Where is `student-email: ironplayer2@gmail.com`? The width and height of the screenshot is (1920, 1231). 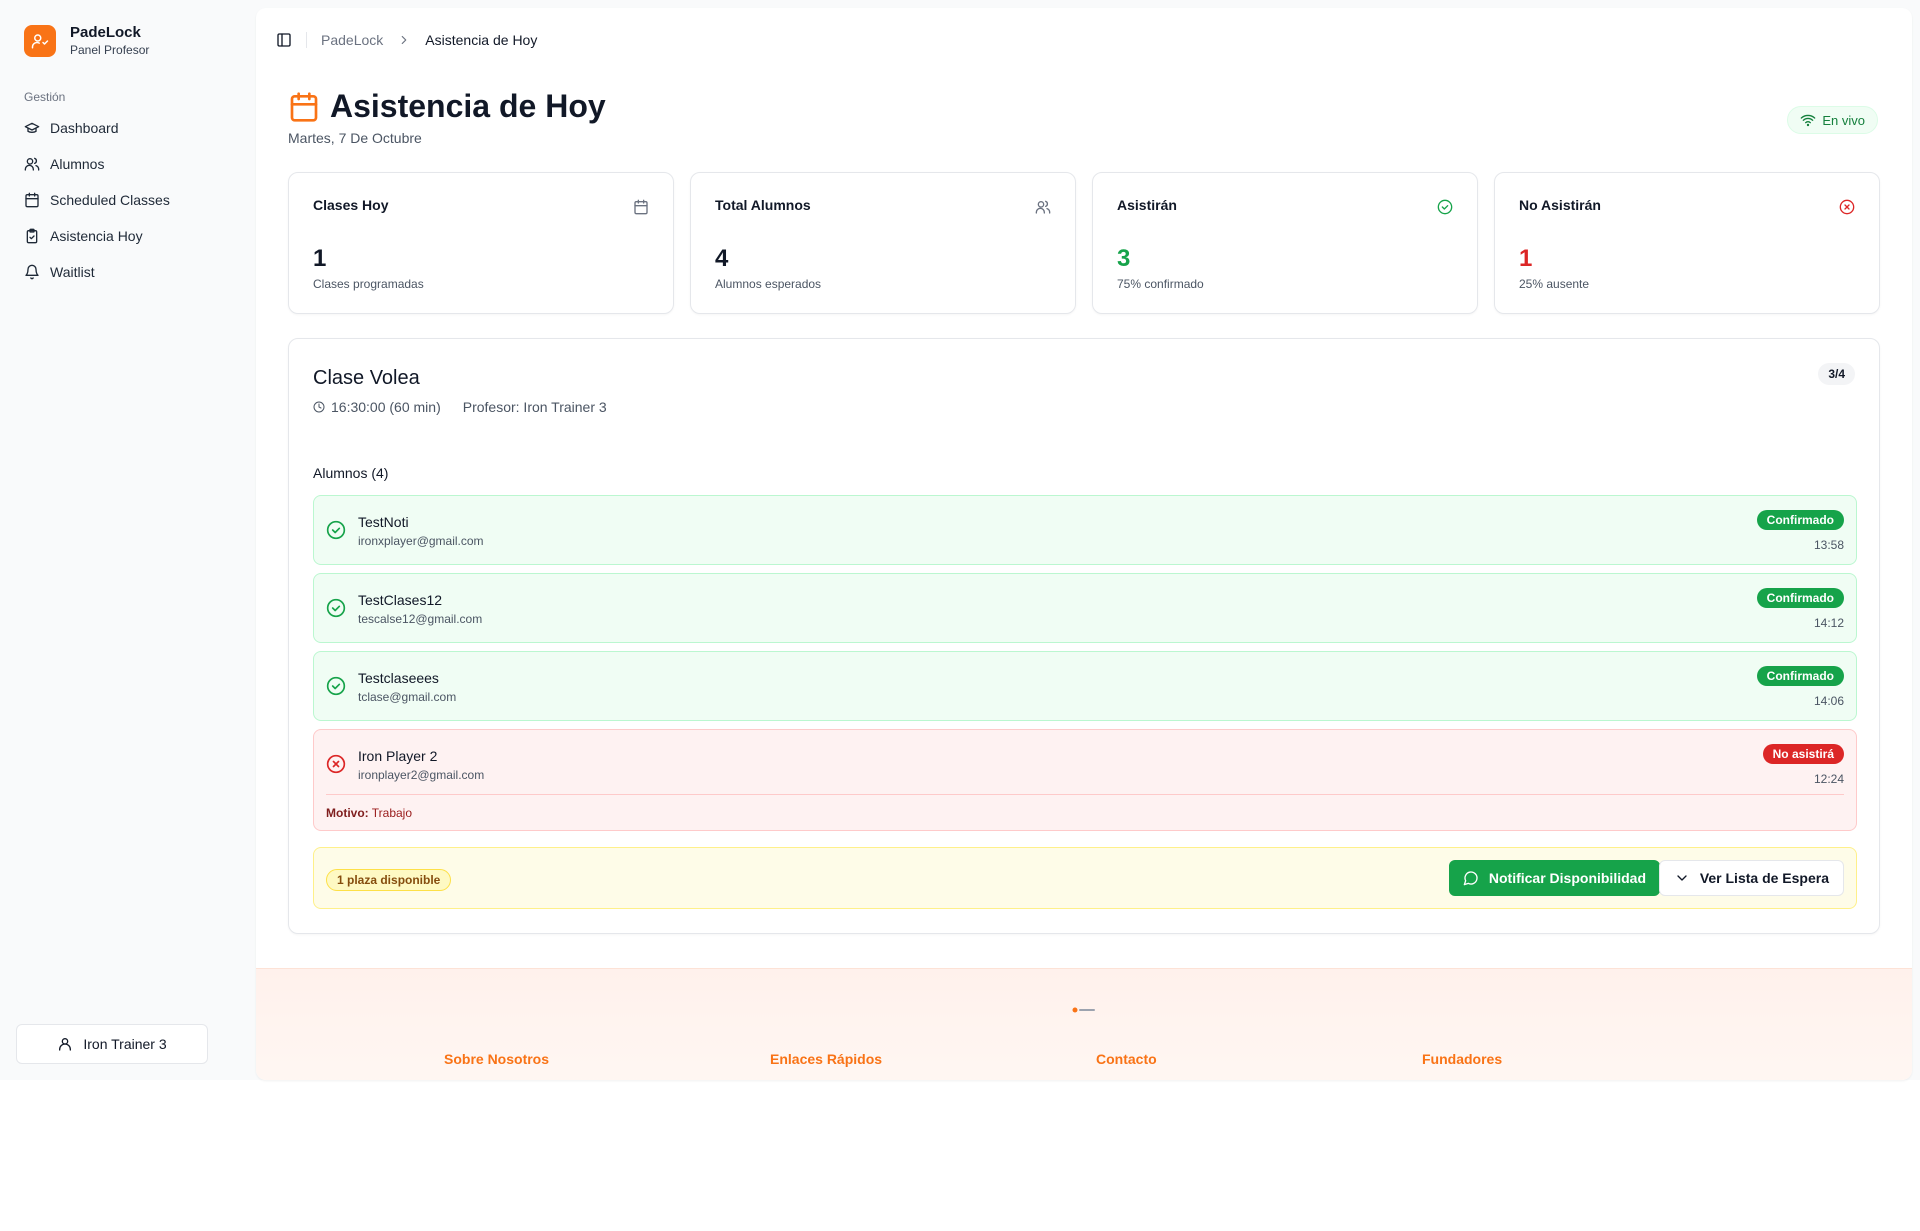 student-email: ironplayer2@gmail.com is located at coordinates (421, 775).